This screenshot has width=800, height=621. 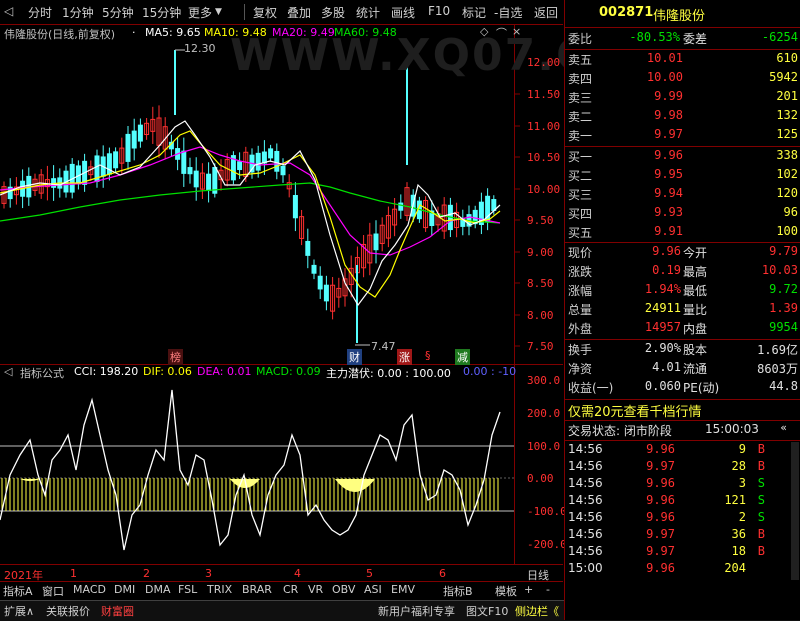 I want to click on ask-price: 10.00, so click(x=664, y=77).